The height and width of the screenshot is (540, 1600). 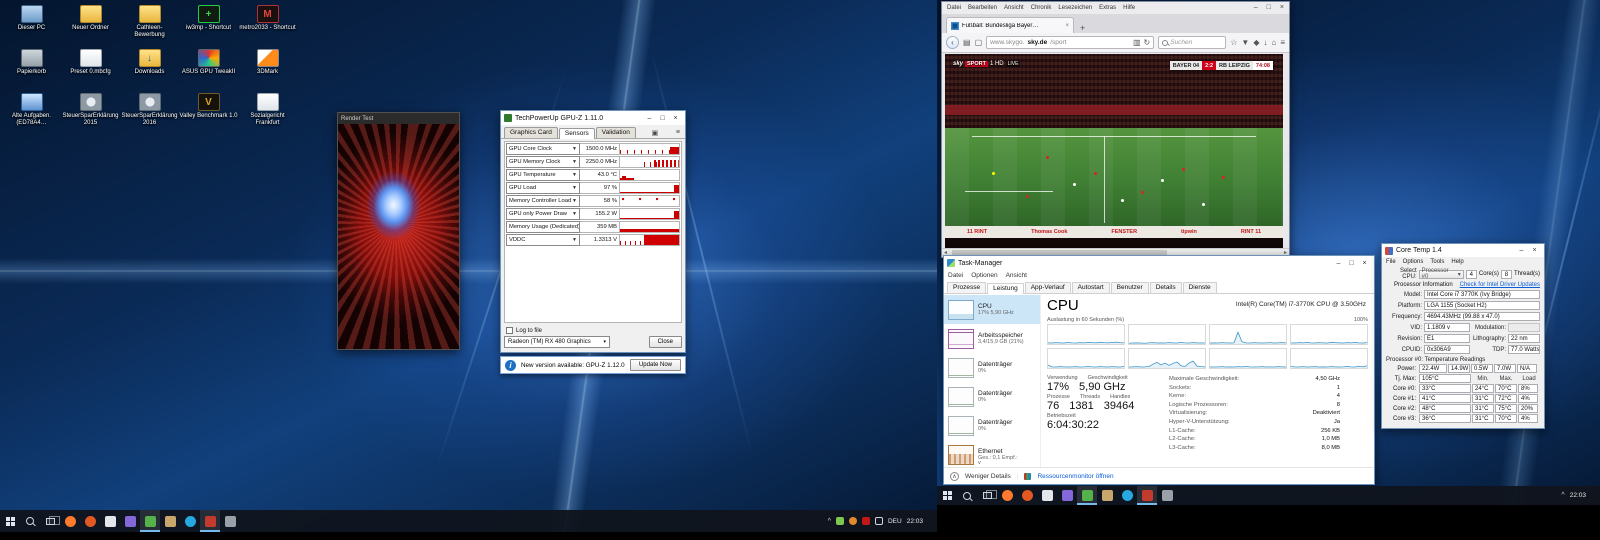 What do you see at coordinates (576, 133) in the screenshot?
I see `tab-sensors: Sensors` at bounding box center [576, 133].